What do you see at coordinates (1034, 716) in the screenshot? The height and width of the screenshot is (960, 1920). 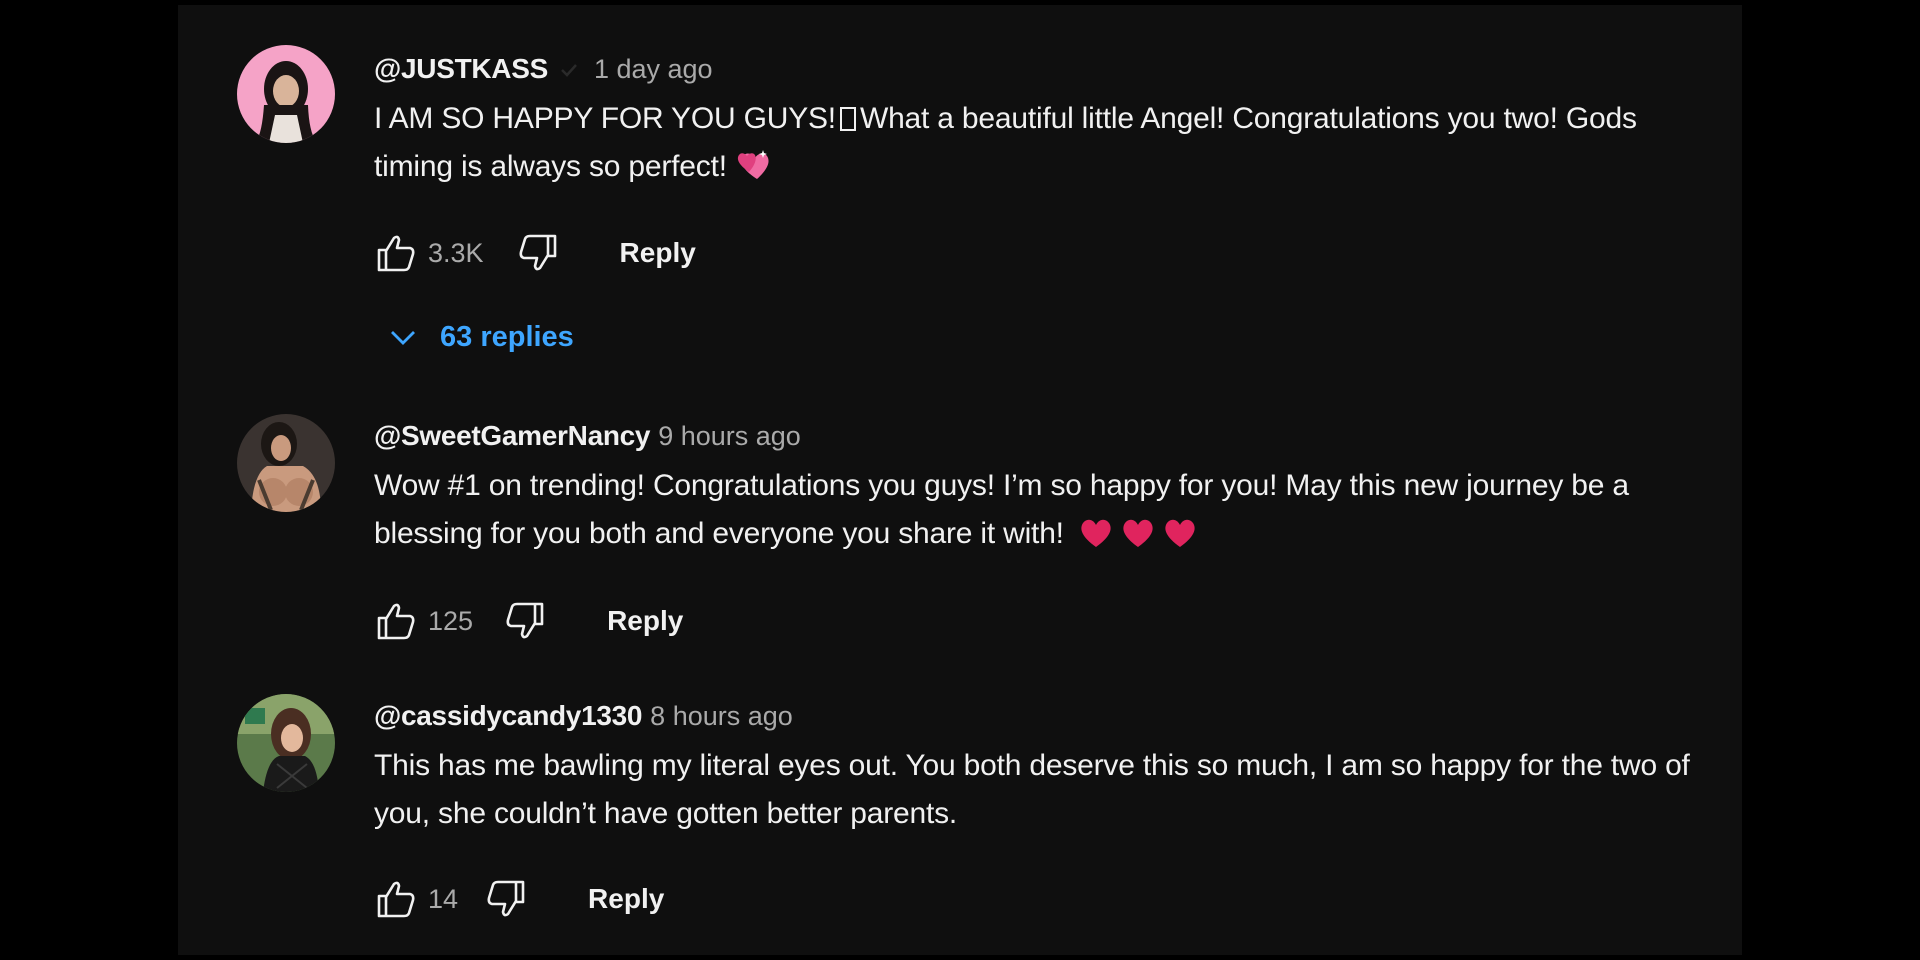 I see `comment-header: @cassidycandy1330 8 hours ago` at bounding box center [1034, 716].